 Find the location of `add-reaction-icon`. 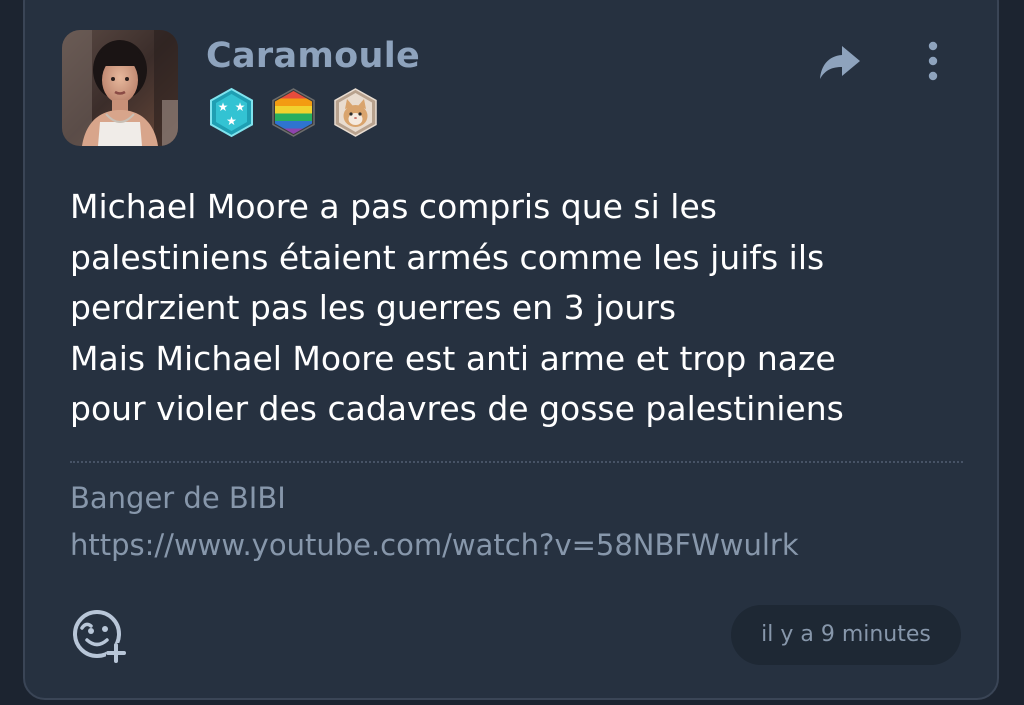

add-reaction-icon is located at coordinates (99, 636).